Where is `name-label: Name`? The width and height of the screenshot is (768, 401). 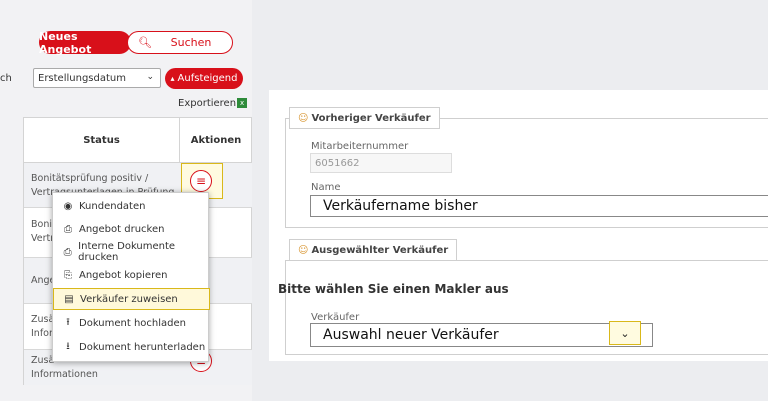 name-label: Name is located at coordinates (326, 187).